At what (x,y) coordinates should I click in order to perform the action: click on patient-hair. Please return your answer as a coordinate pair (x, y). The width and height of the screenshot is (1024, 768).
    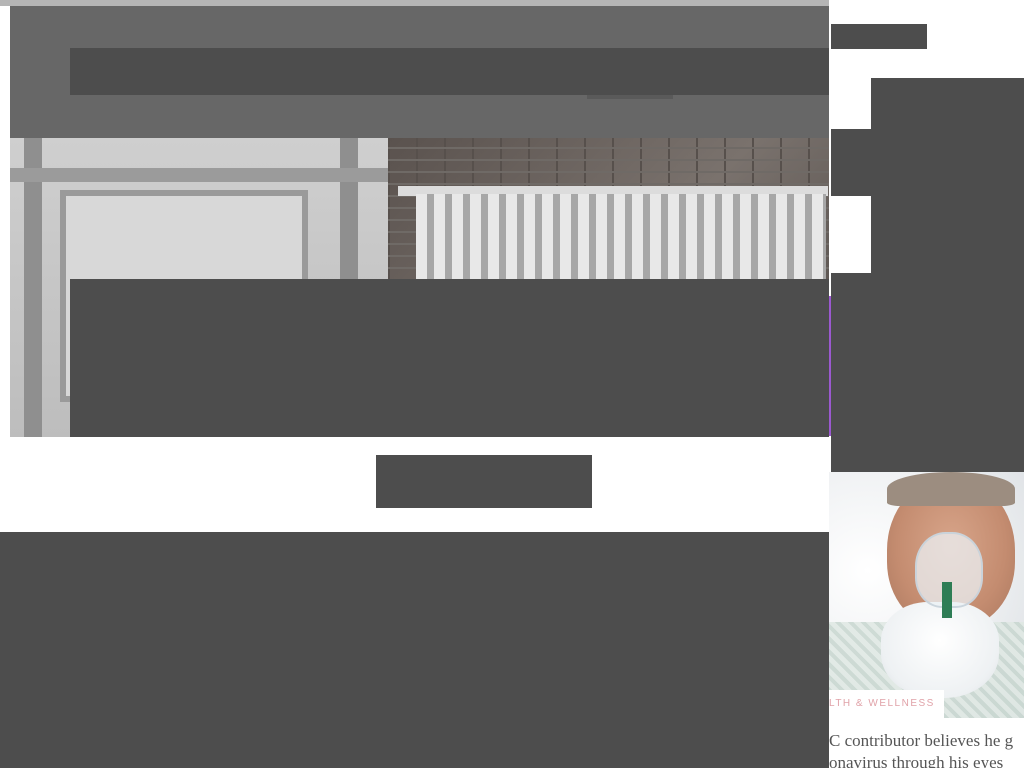
    Looking at the image, I should click on (951, 489).